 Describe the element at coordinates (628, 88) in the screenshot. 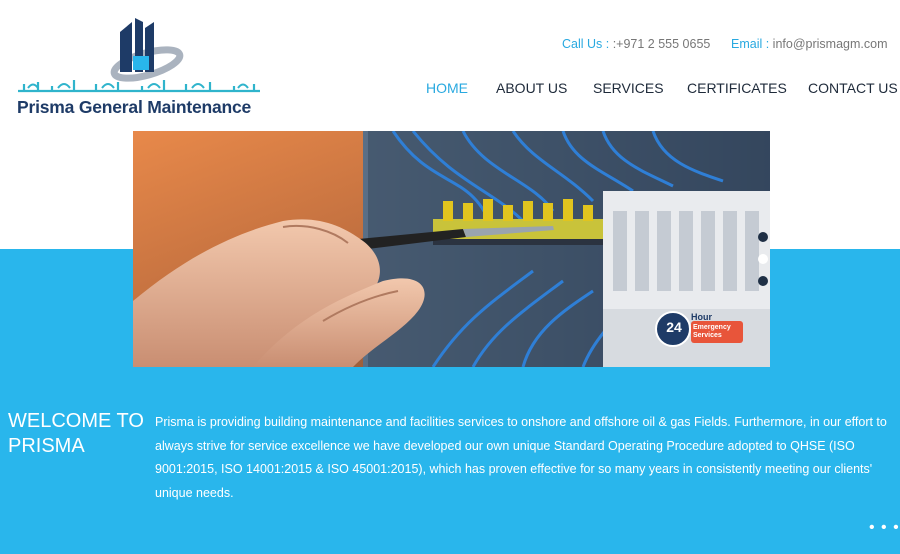

I see `nav-services: SERVICES` at that location.